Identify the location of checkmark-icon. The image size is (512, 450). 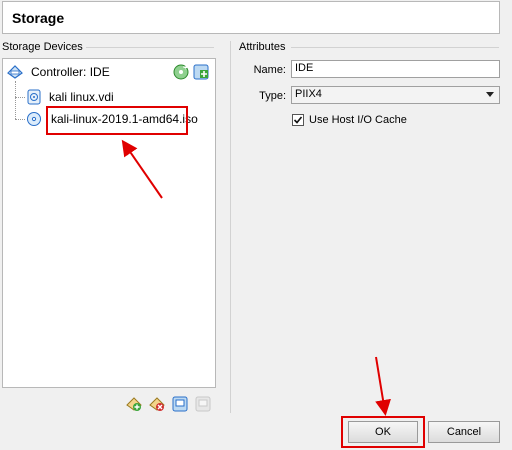
(298, 120).